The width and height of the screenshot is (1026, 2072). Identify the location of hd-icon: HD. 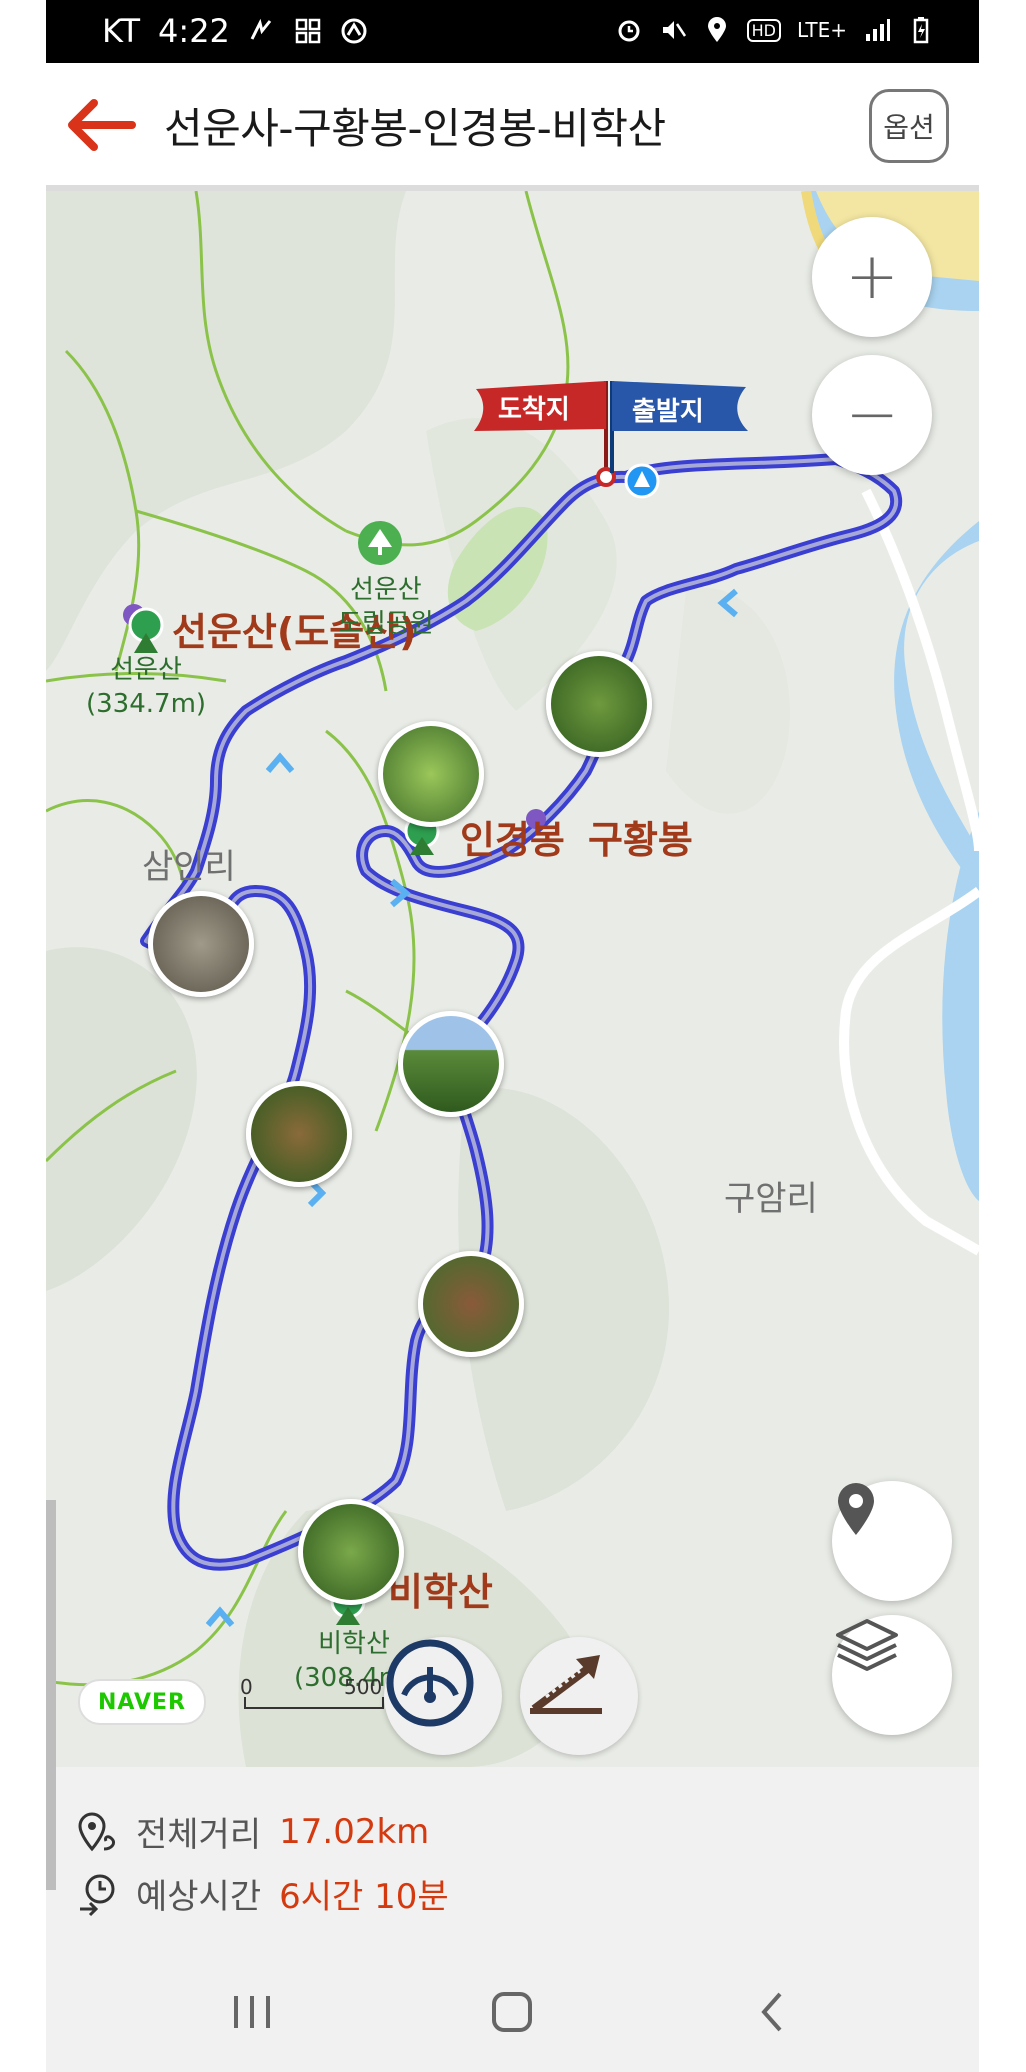
(763, 30).